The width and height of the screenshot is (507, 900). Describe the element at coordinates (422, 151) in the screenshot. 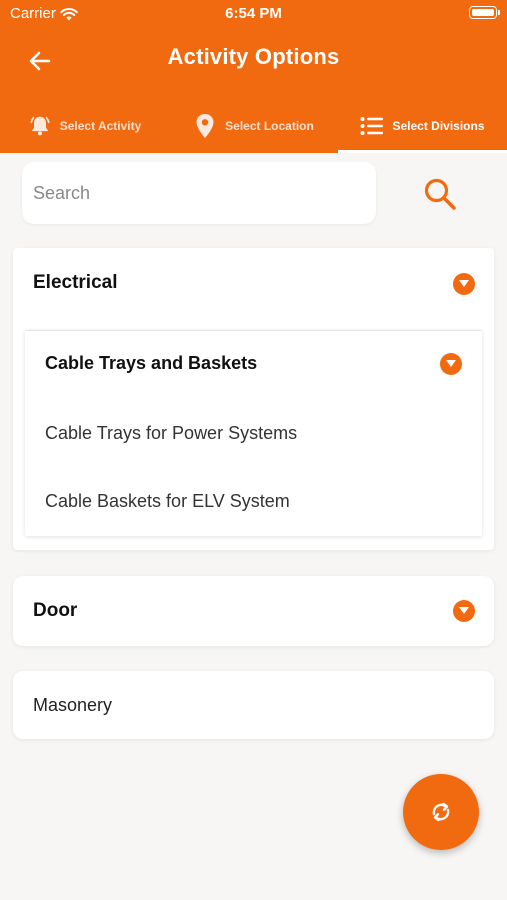

I see `active-tab-indicator` at that location.